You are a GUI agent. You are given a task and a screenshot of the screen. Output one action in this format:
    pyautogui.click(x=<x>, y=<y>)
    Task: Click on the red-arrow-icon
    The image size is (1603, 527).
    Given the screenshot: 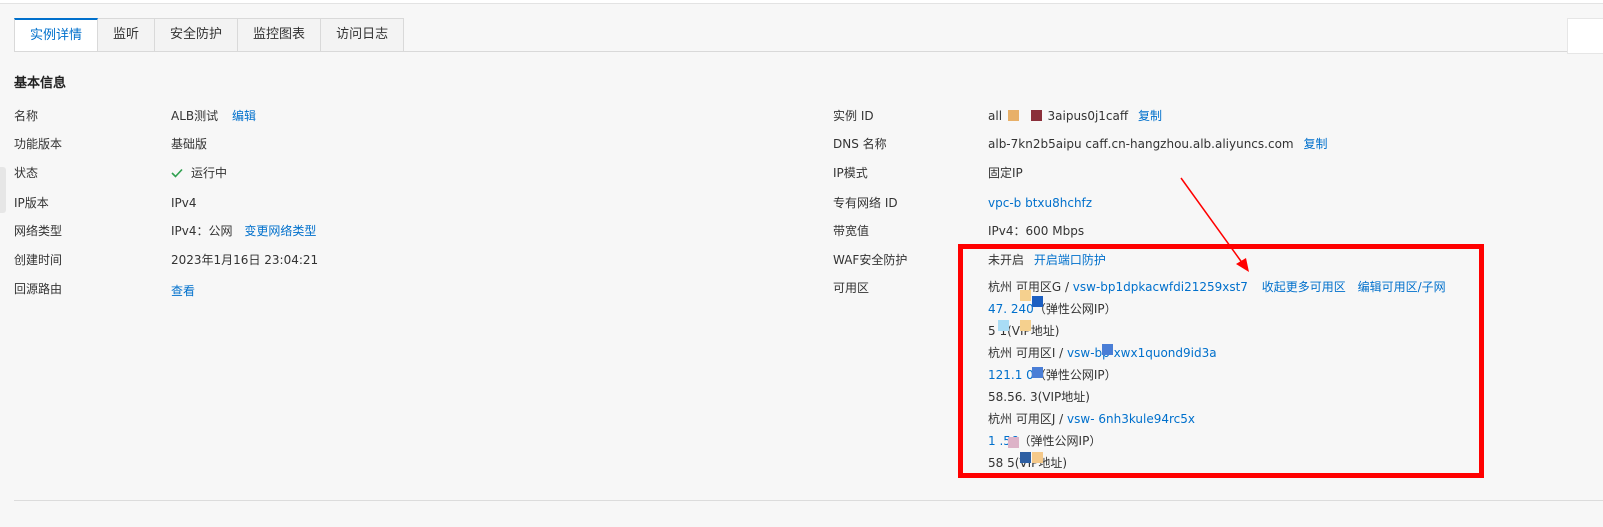 What is the action you would take?
    pyautogui.click(x=1214, y=224)
    